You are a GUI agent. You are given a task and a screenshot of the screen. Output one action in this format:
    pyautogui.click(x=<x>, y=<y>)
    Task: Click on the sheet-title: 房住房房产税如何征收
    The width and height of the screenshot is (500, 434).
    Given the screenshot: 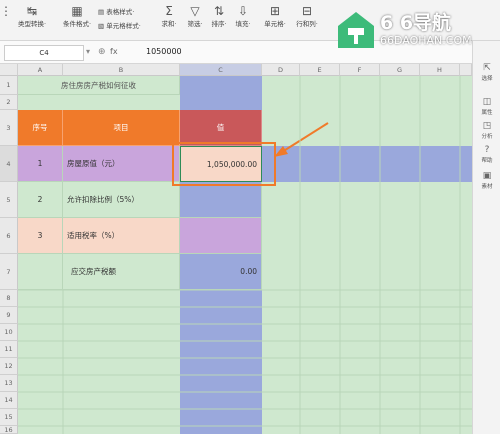 What is the action you would take?
    pyautogui.click(x=99, y=85)
    